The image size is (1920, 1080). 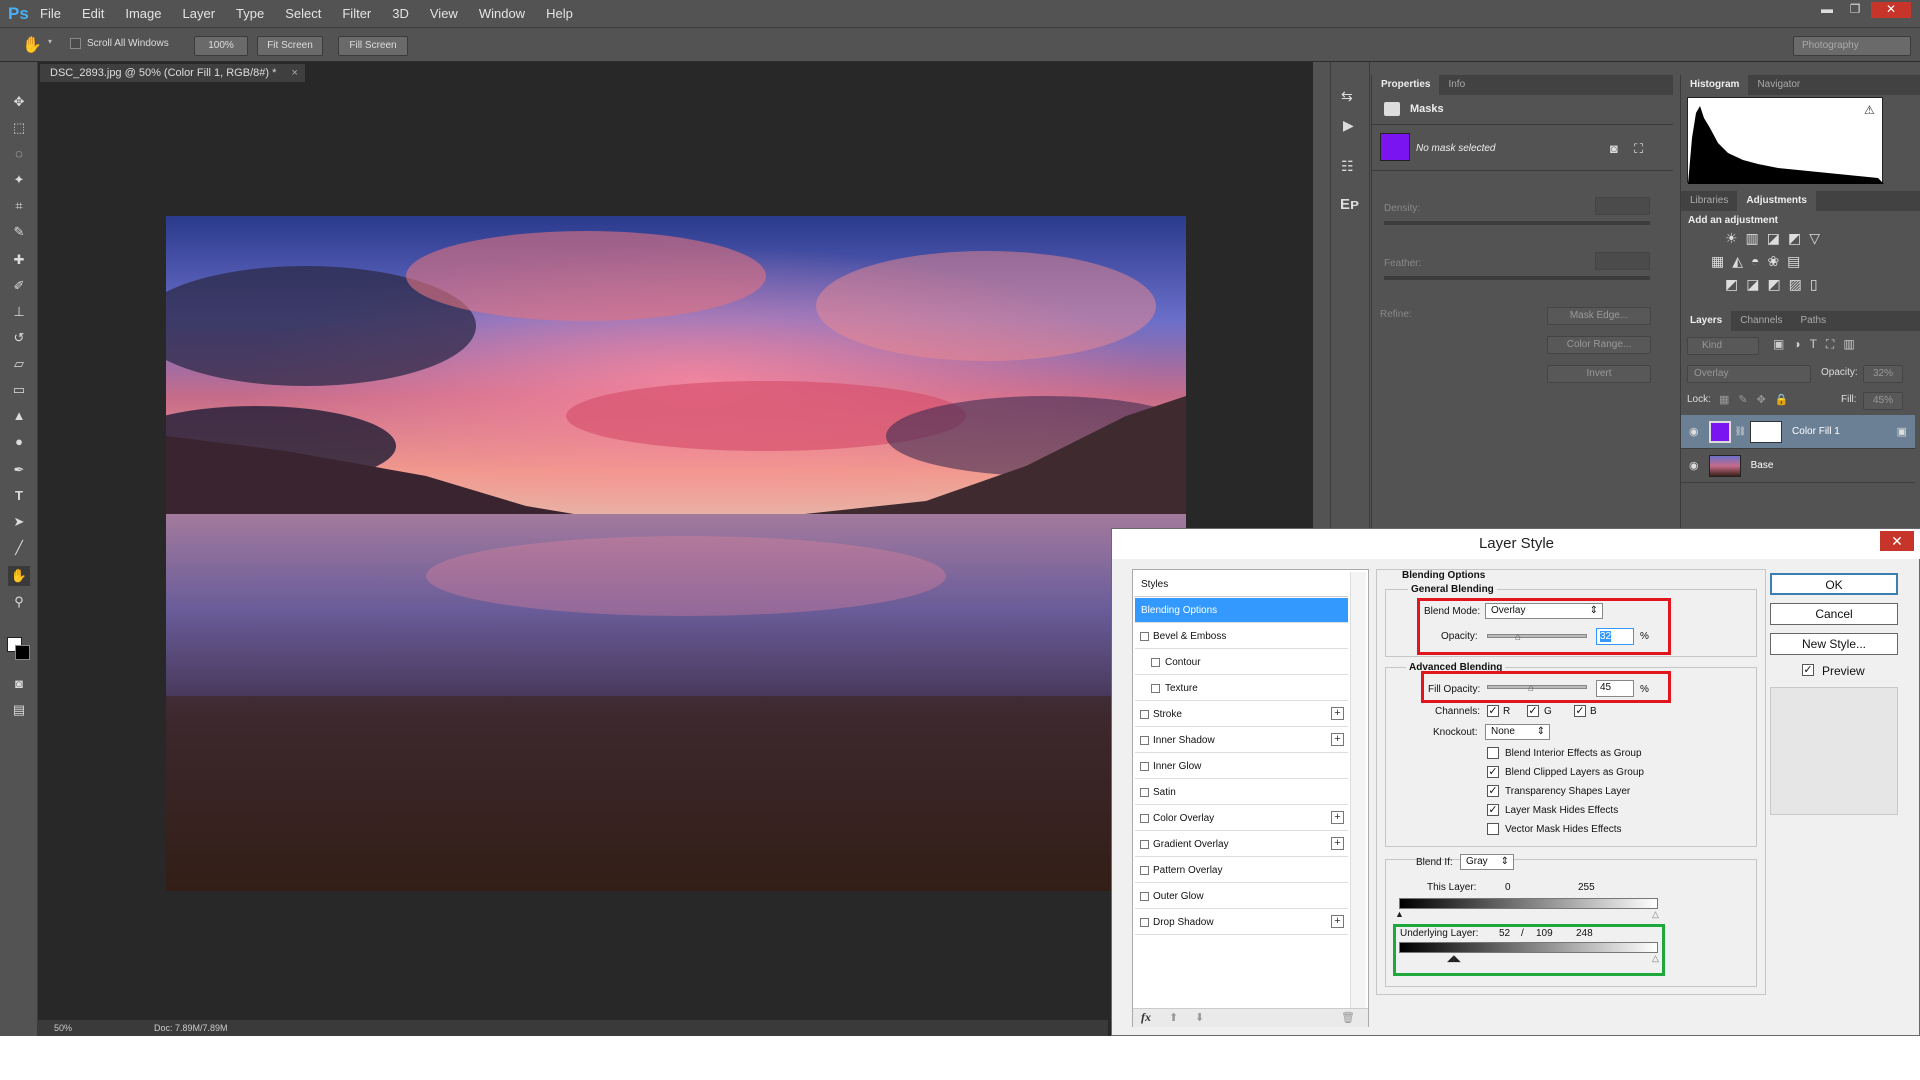 What do you see at coordinates (1599, 374) in the screenshot?
I see `invert-button: Invert` at bounding box center [1599, 374].